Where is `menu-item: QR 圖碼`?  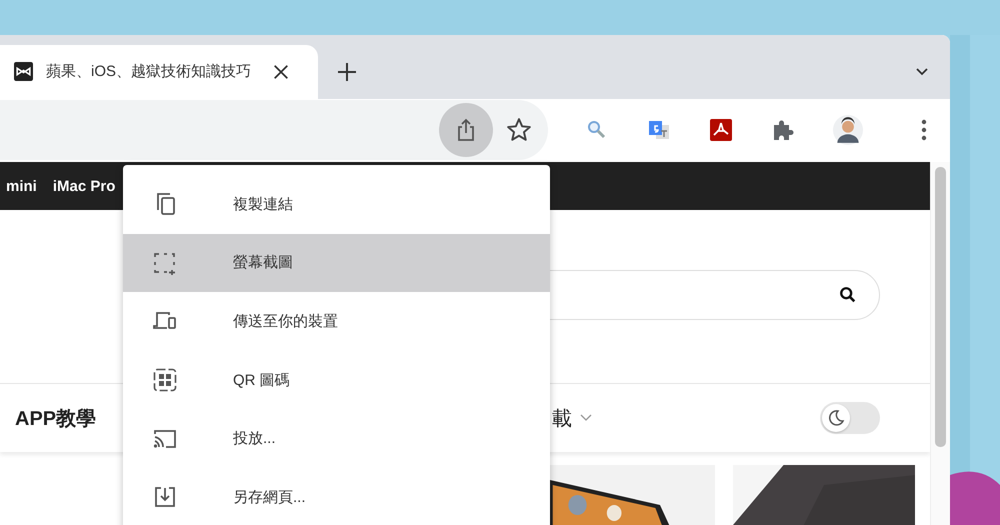
menu-item: QR 圖碼 is located at coordinates (336, 380).